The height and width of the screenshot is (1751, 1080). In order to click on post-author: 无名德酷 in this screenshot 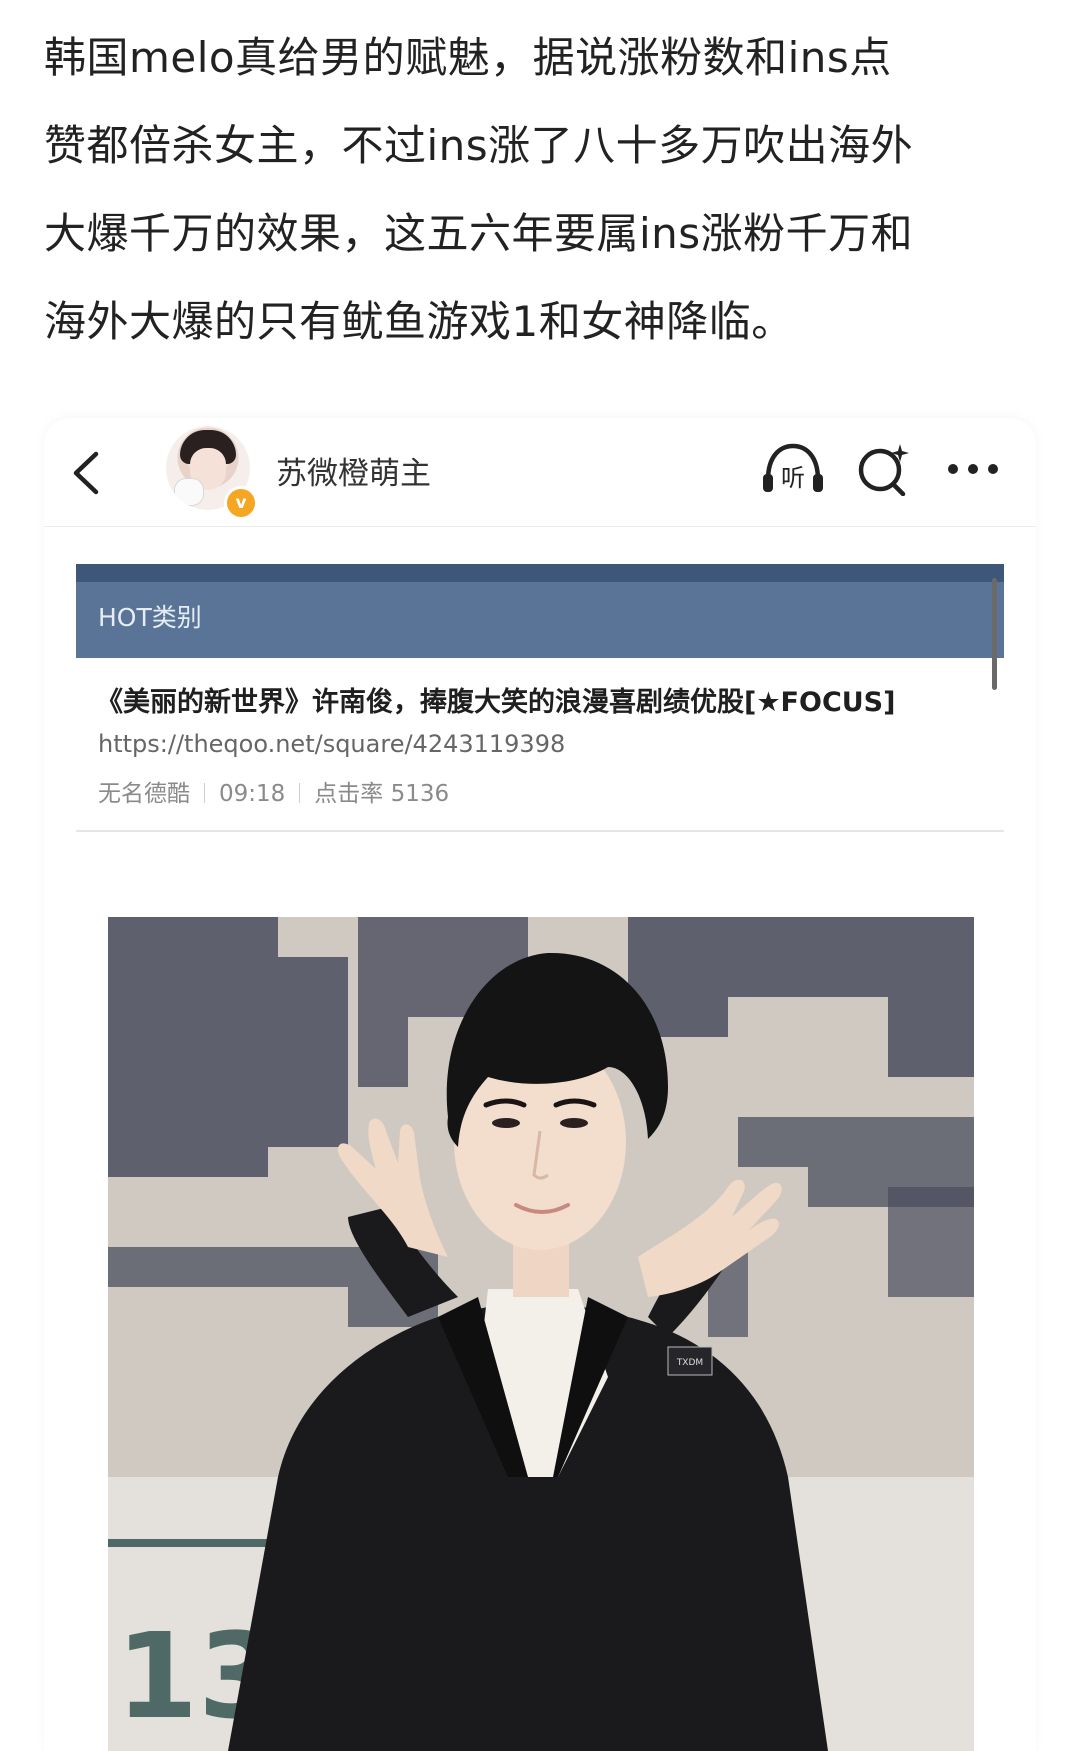, I will do `click(144, 794)`.